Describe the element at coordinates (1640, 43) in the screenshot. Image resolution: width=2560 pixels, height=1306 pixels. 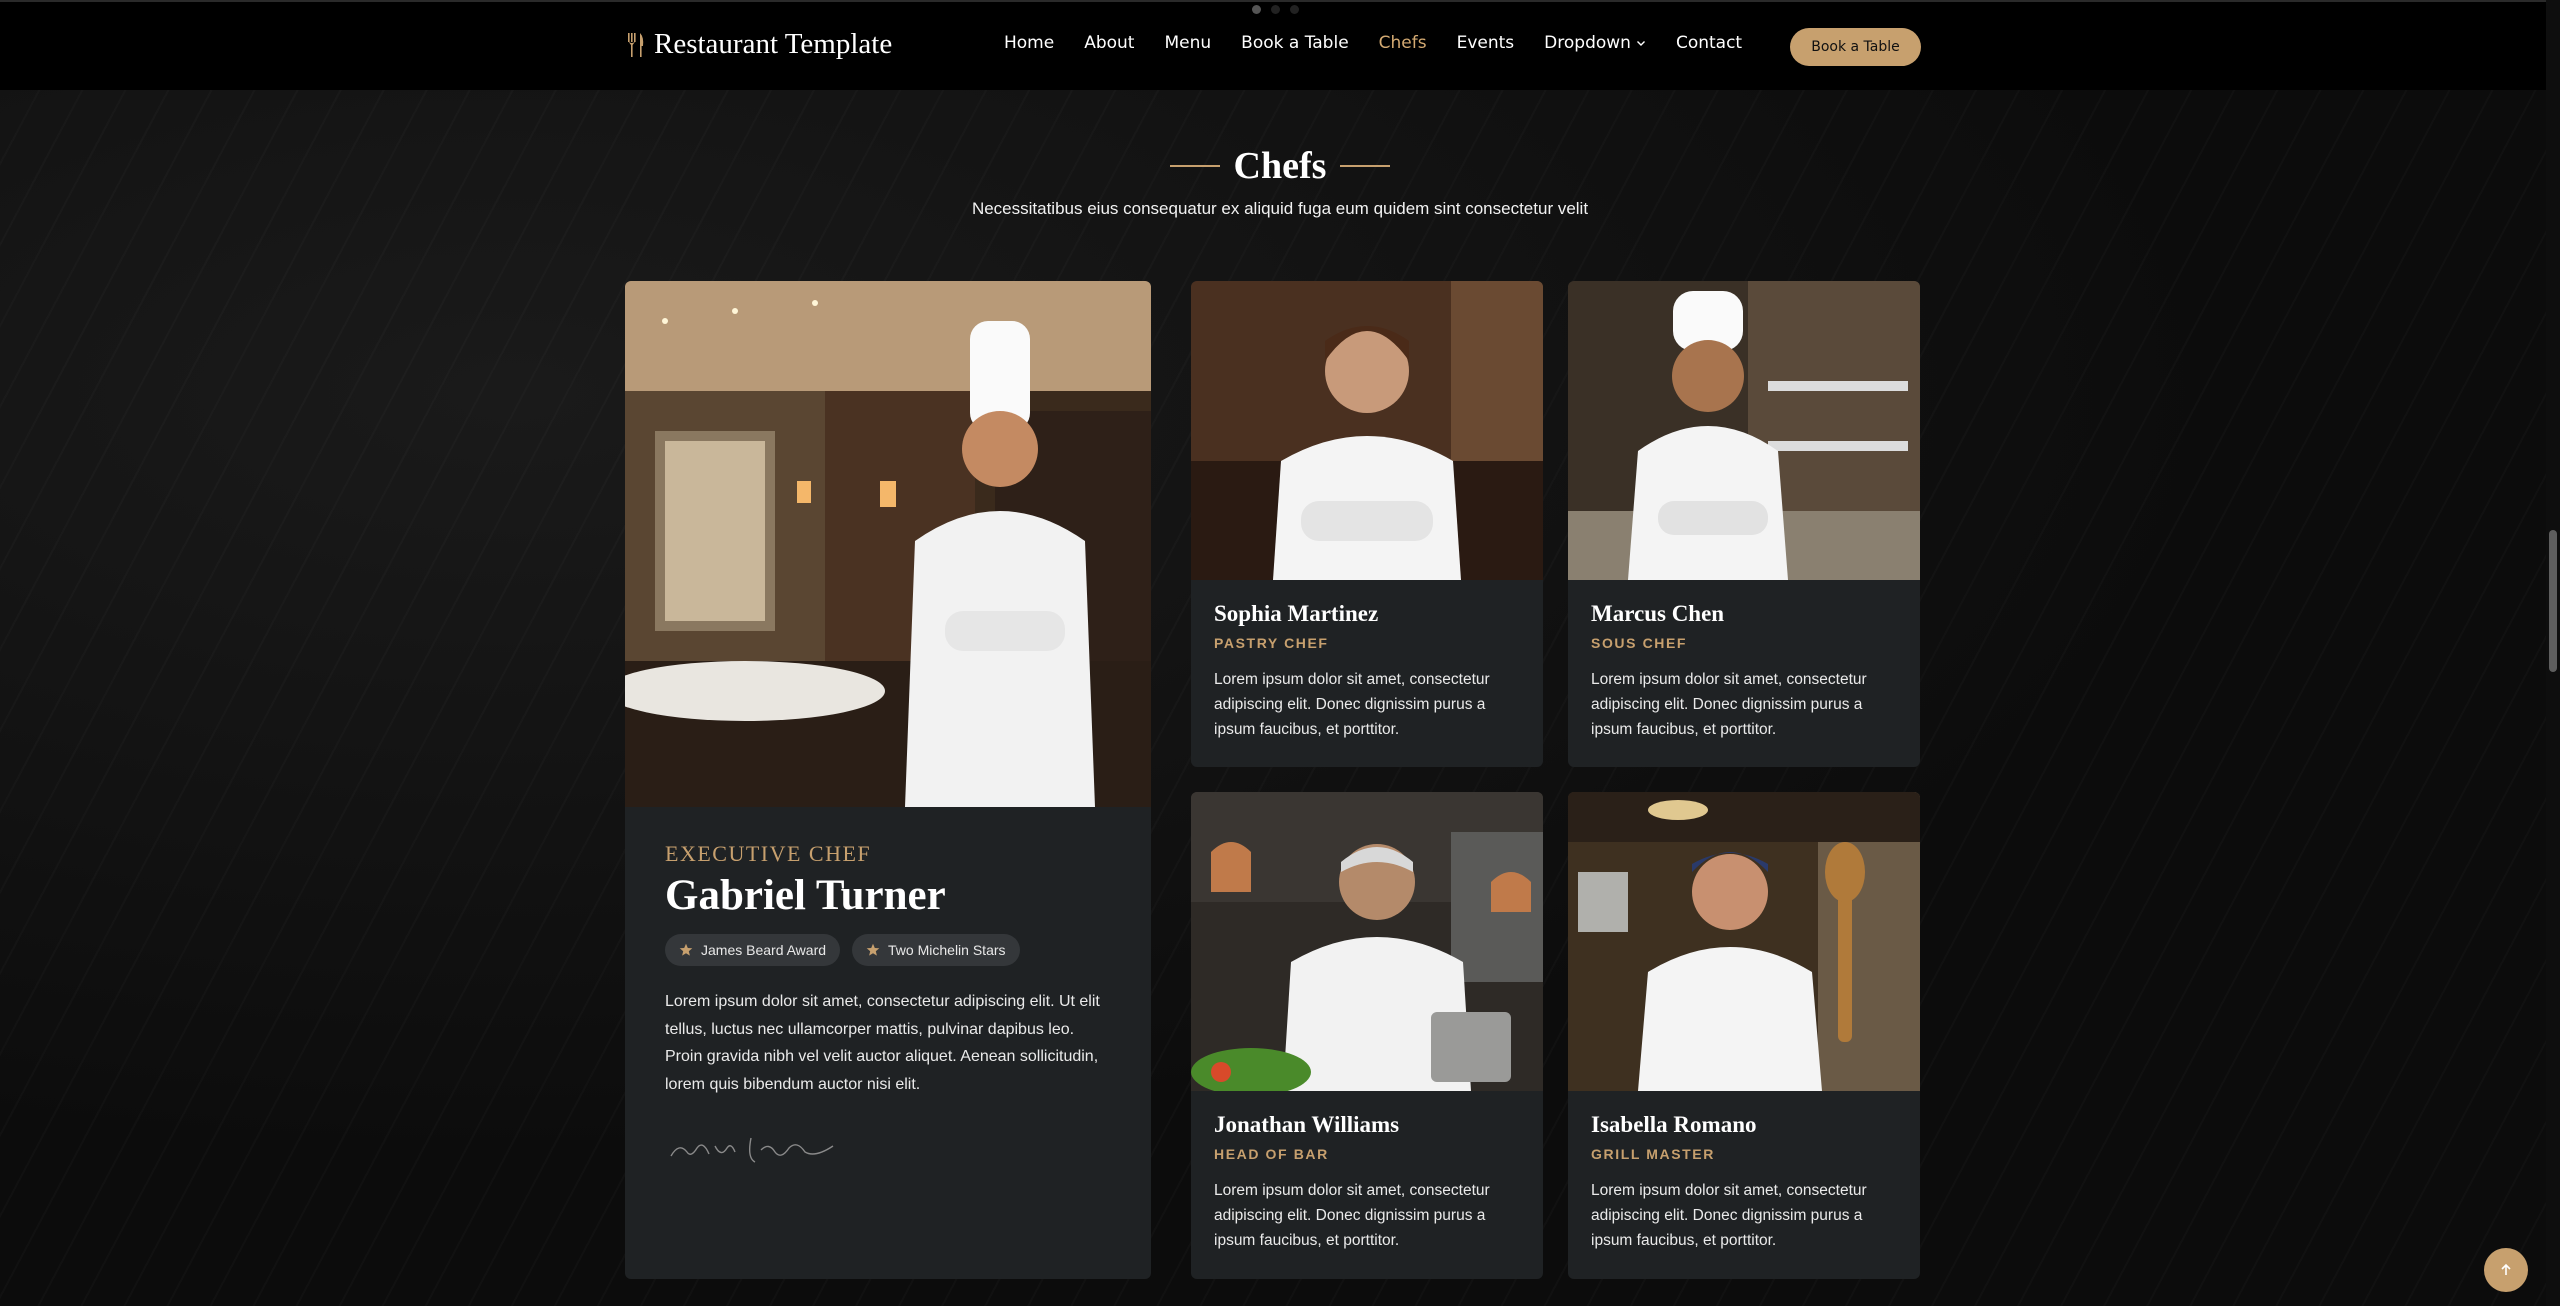
I see `chevron-down-icon` at that location.